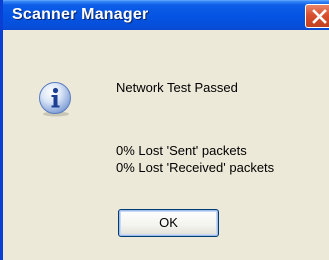 The height and width of the screenshot is (260, 329). Describe the element at coordinates (168, 223) in the screenshot. I see `ok-button: OK` at that location.